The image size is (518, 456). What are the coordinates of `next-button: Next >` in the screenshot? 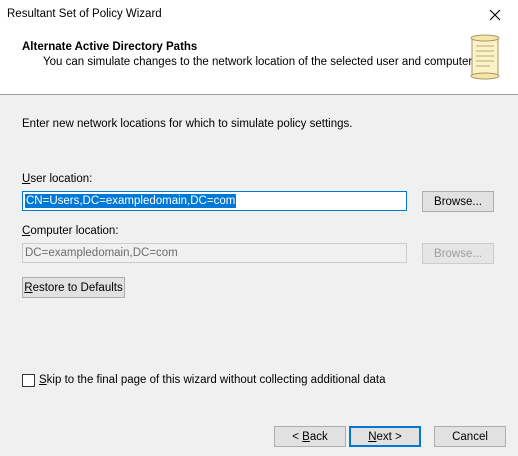 It's located at (385, 436).